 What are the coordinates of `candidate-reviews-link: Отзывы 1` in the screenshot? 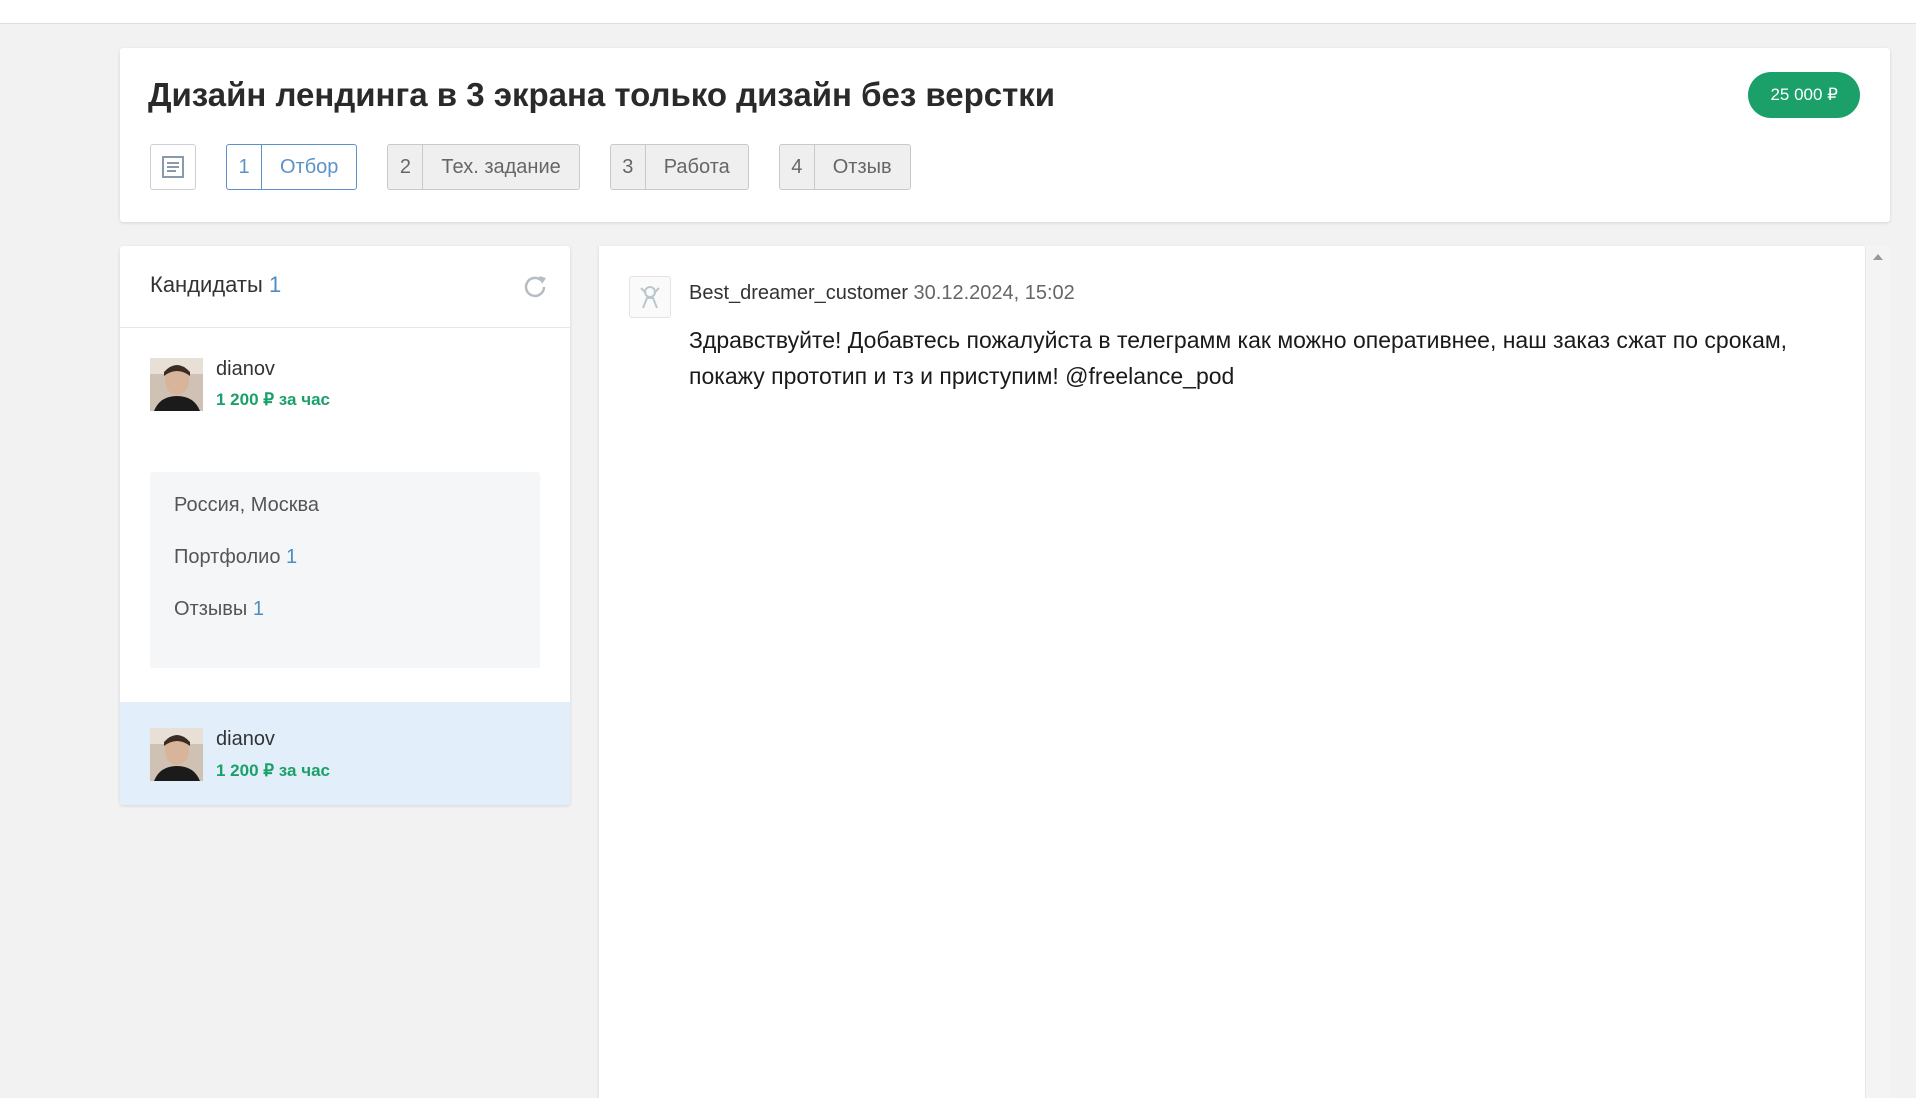 It's located at (219, 609).